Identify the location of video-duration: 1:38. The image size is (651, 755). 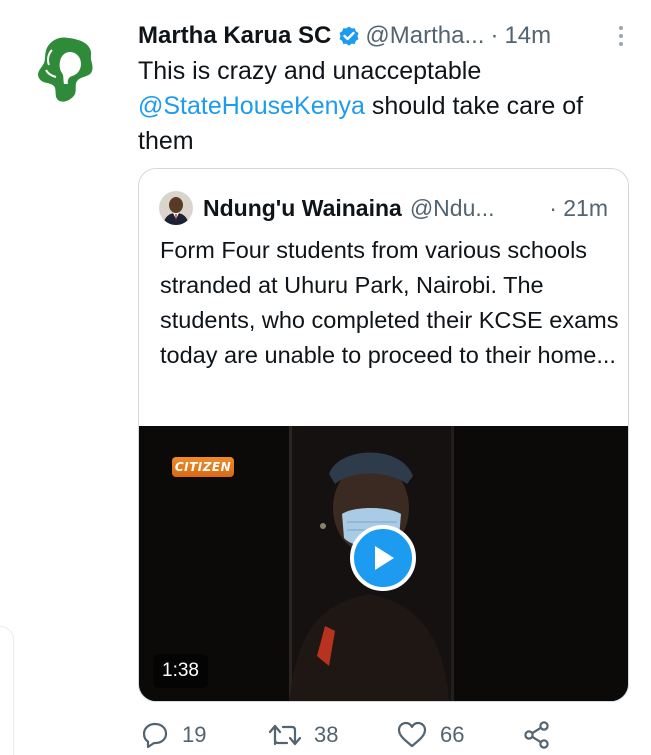
(180, 671).